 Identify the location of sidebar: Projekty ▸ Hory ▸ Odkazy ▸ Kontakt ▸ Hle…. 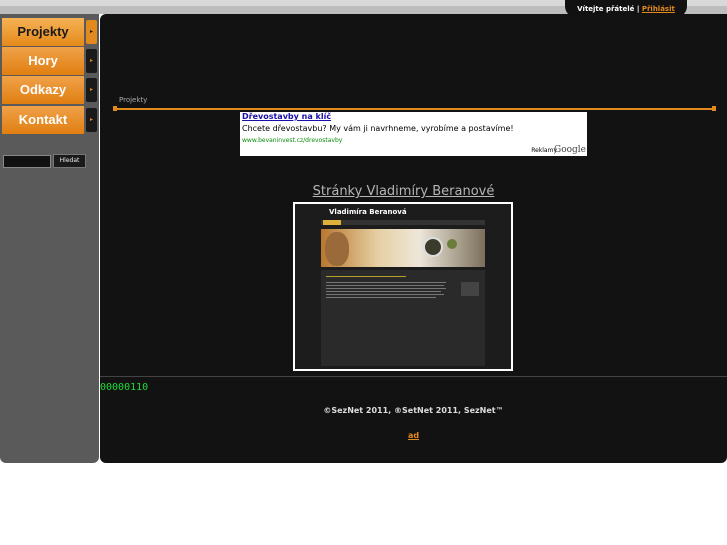
(49, 238).